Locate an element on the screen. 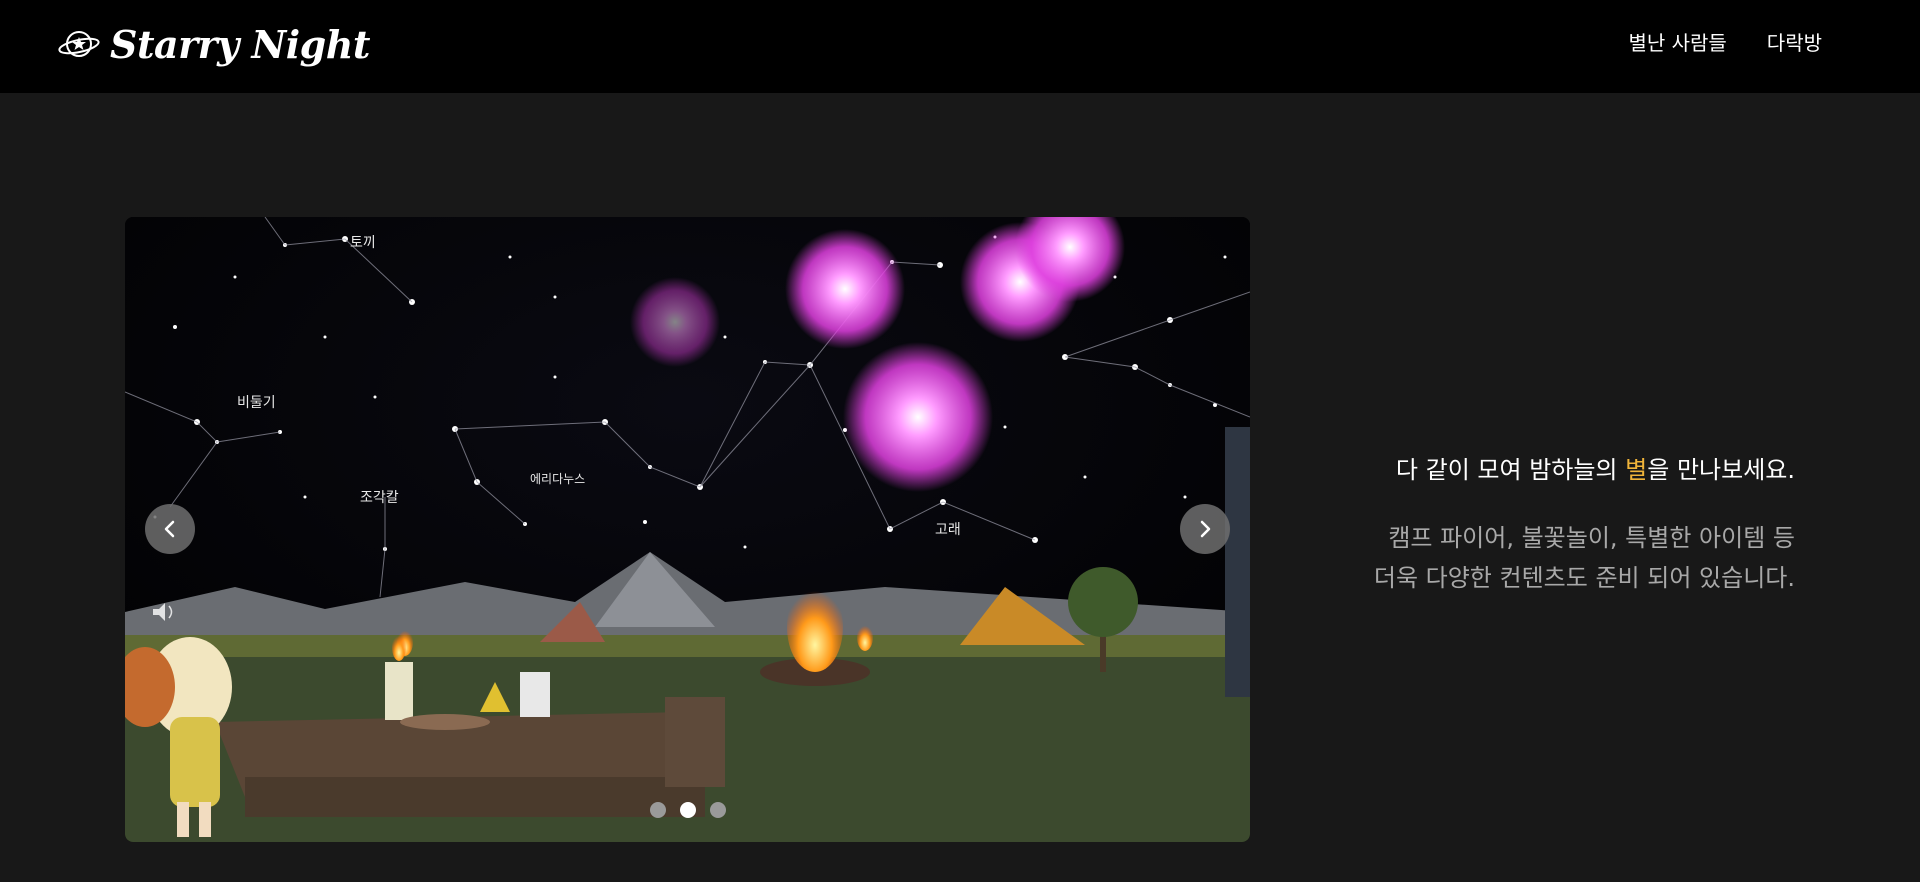 The height and width of the screenshot is (882, 1920). constellation-label-pigeon: 비둘기 is located at coordinates (256, 403).